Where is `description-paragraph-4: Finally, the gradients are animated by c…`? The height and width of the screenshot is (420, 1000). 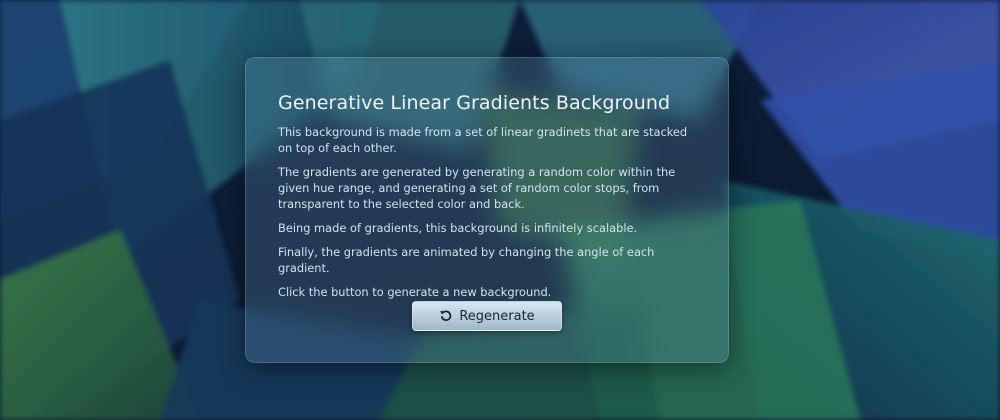
description-paragraph-4: Finally, the gradients are animated by c… is located at coordinates (466, 260).